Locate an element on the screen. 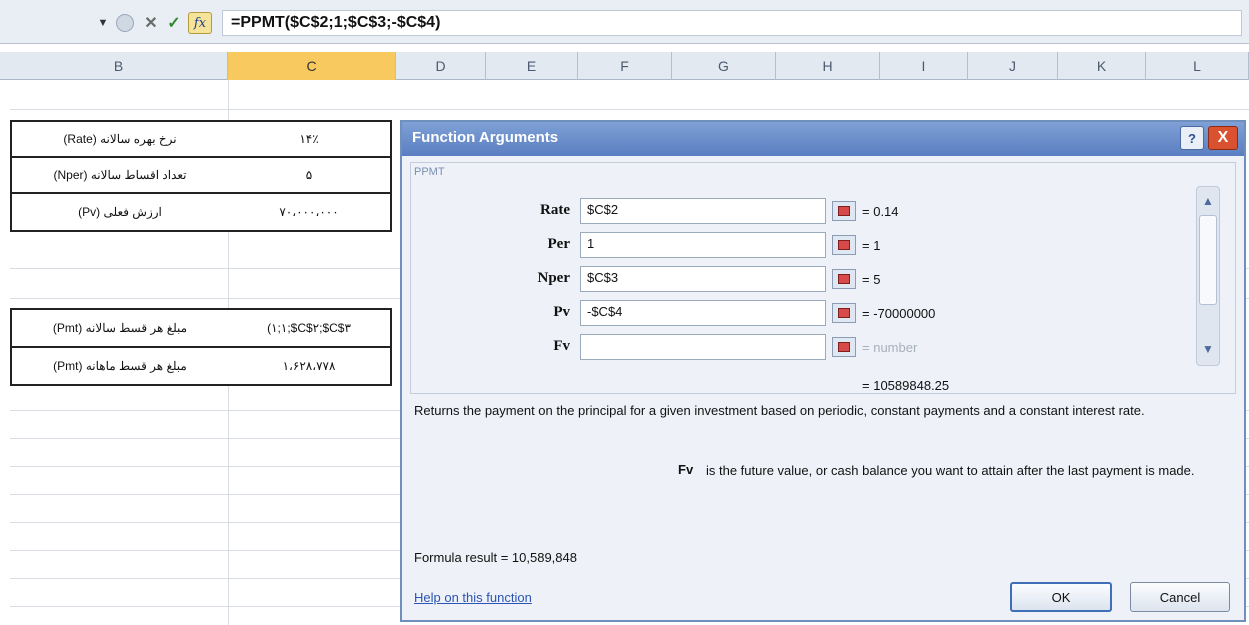 This screenshot has width=1249, height=625. arg-input-rate: $C$2 is located at coordinates (703, 211).